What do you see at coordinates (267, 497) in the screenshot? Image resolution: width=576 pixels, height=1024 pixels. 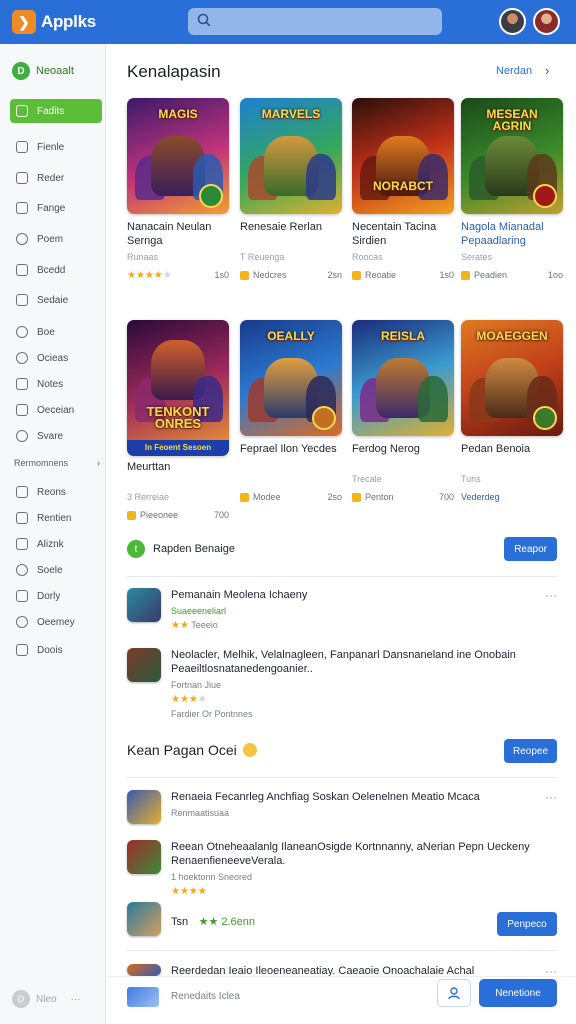 I see `game-tag: Modee` at bounding box center [267, 497].